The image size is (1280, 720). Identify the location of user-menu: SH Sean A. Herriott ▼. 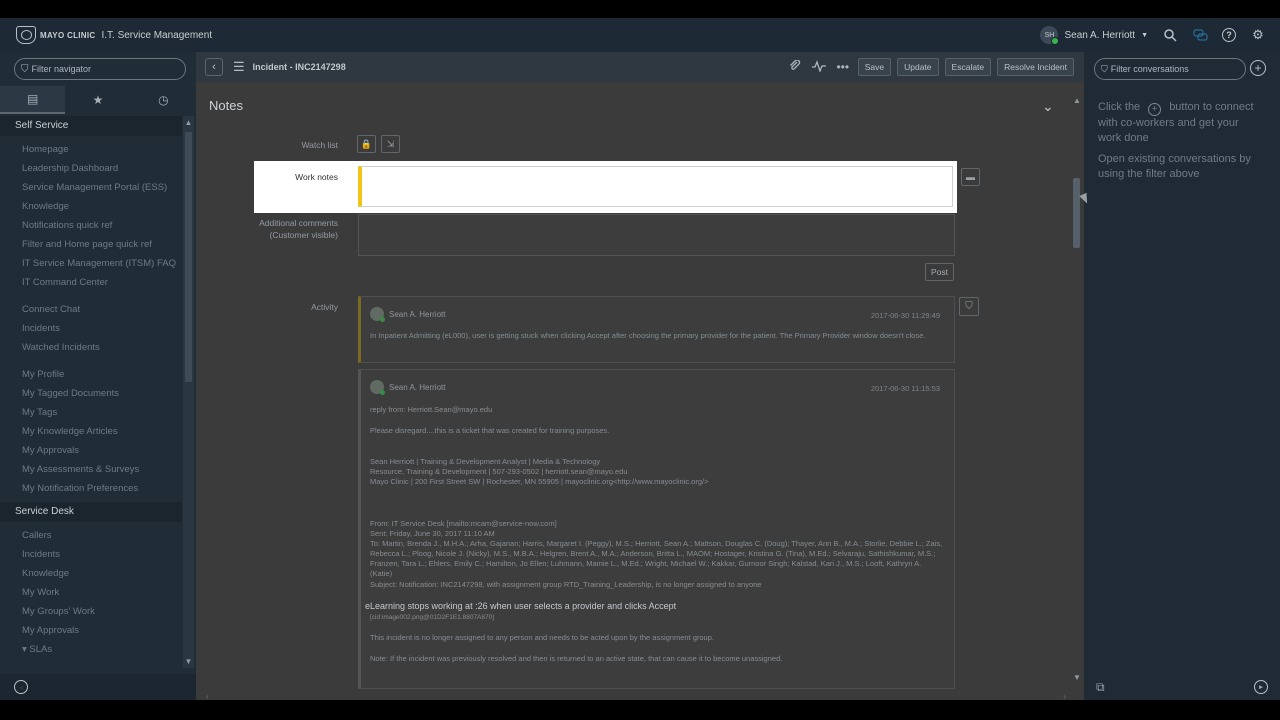
(1094, 35).